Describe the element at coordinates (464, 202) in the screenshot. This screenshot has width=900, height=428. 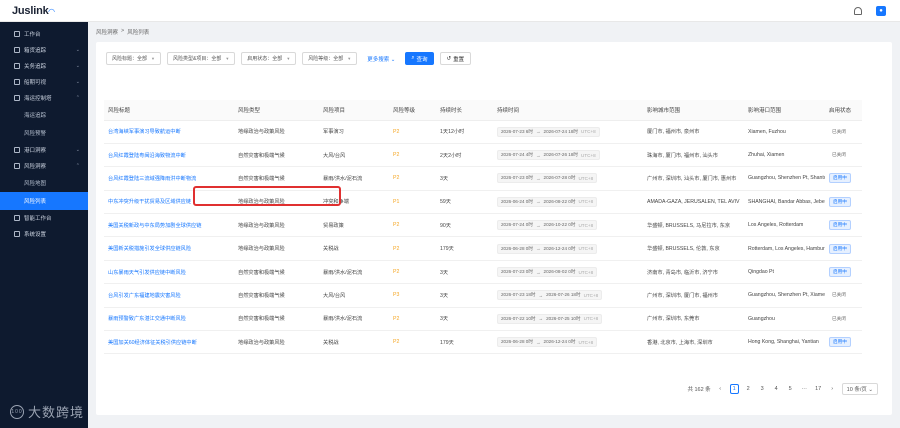
I see `duration-cell: 59天` at that location.